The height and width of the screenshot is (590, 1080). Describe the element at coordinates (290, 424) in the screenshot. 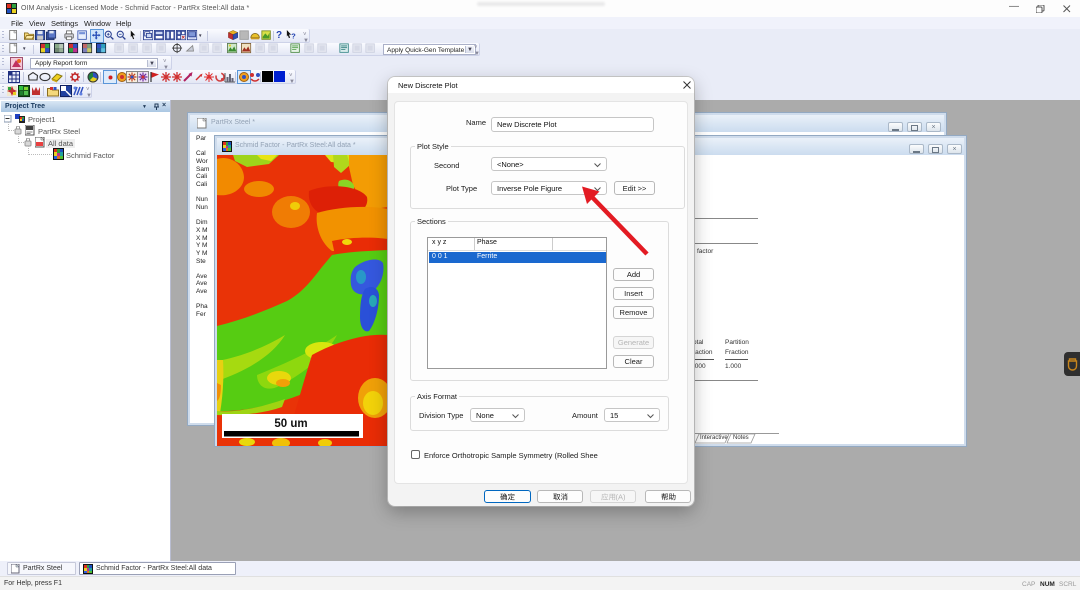

I see `svg-text: 50 um` at that location.